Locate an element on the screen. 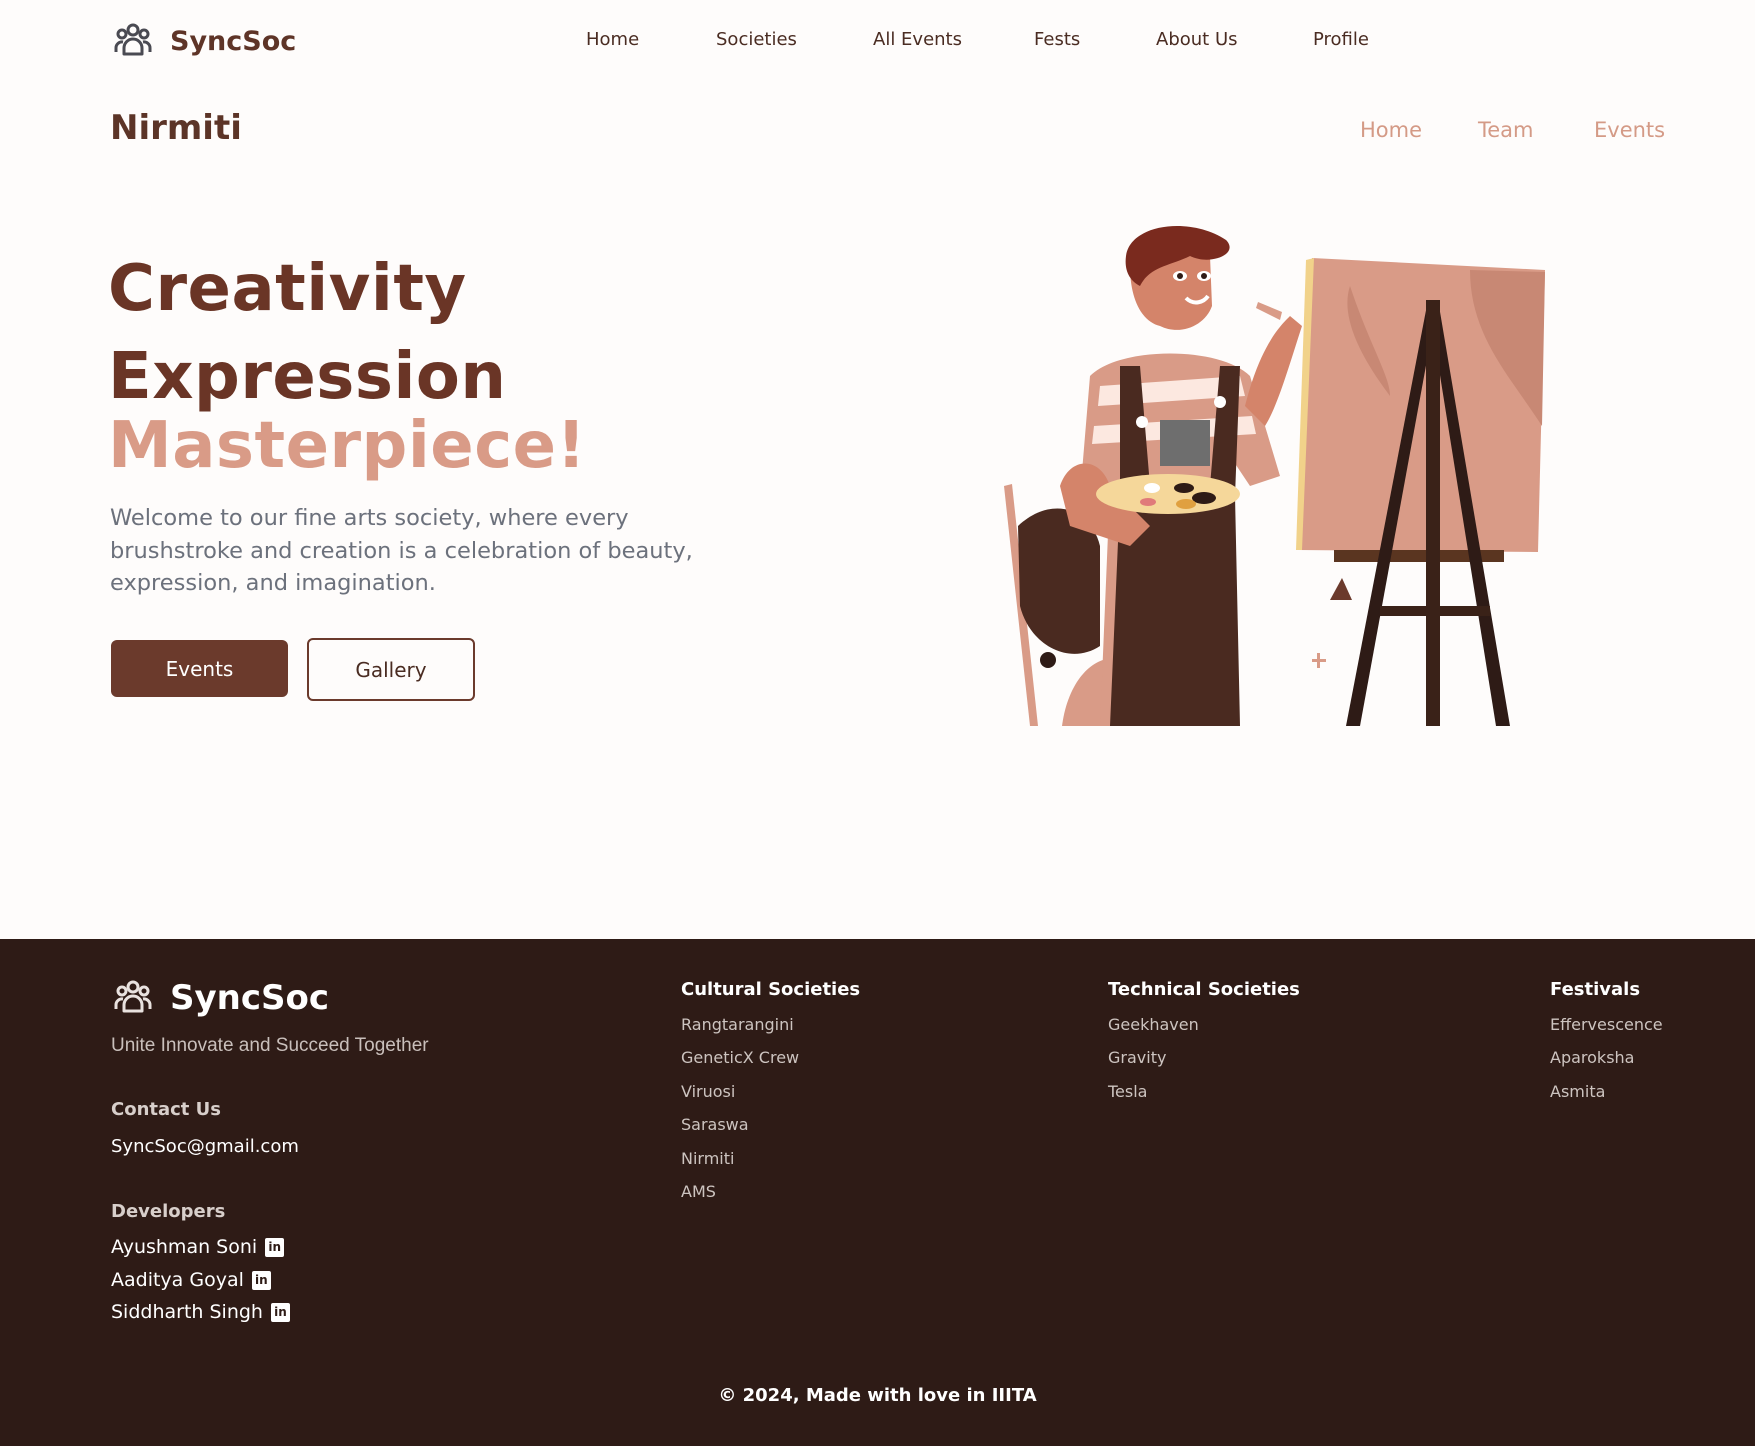 The height and width of the screenshot is (1446, 1755). cultural-societies-heading: Cultural Societies is located at coordinates (771, 989).